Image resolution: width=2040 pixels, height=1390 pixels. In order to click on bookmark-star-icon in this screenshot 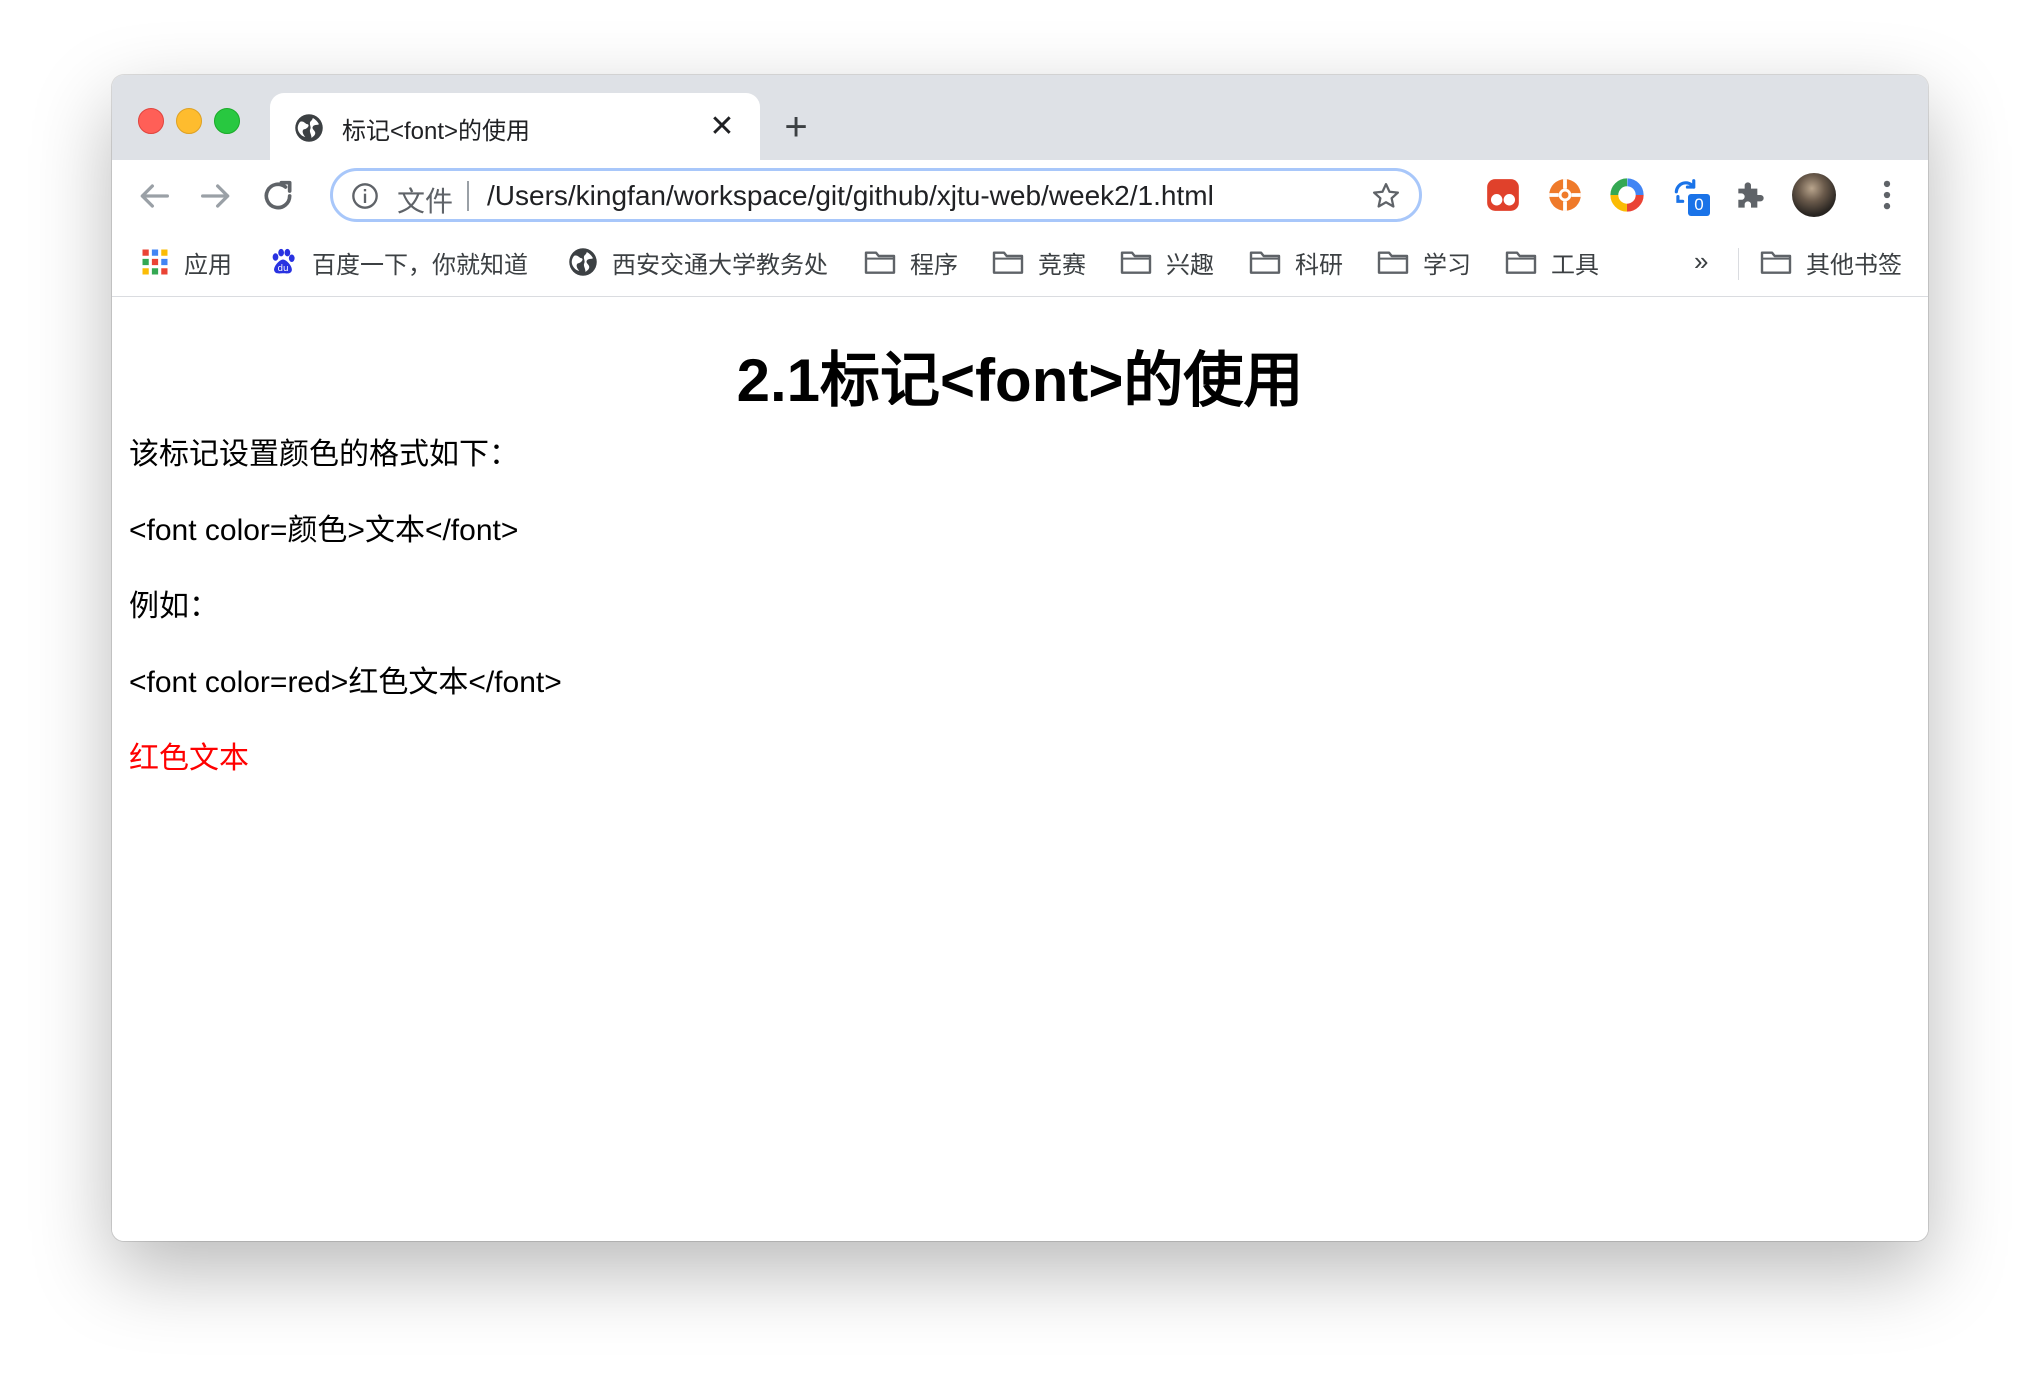, I will do `click(1386, 196)`.